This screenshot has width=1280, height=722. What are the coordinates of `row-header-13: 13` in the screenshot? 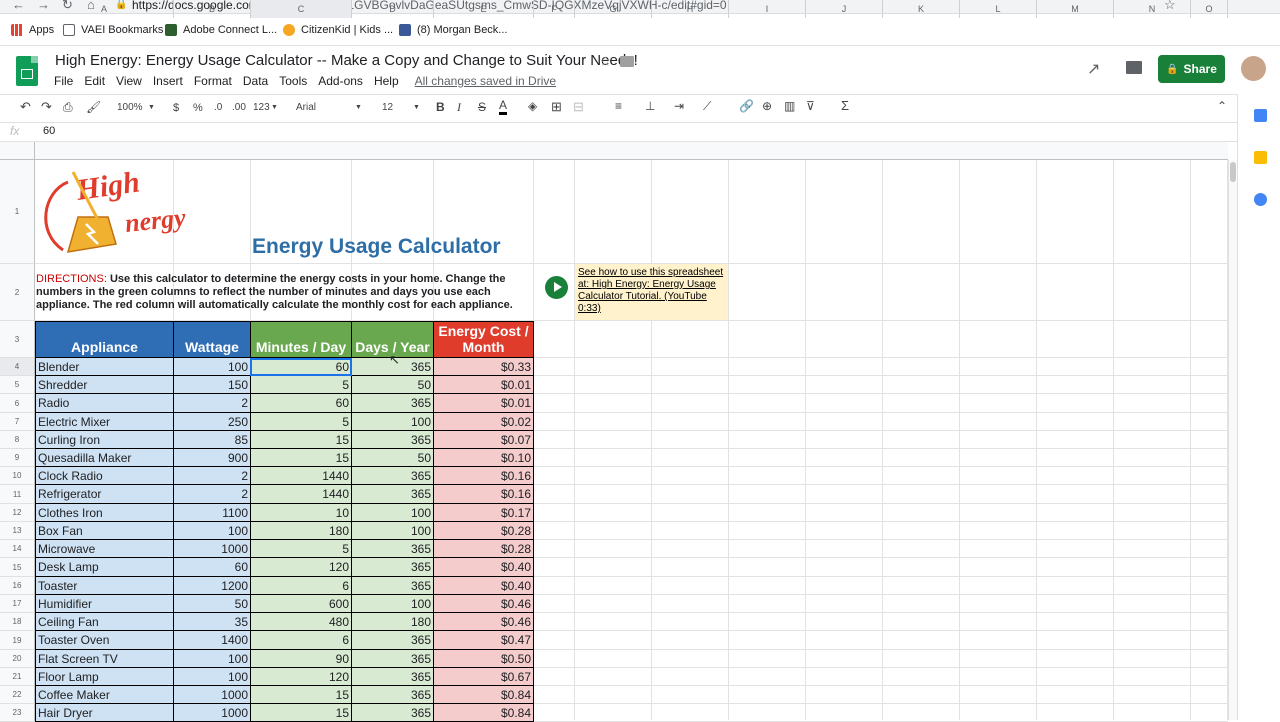 It's located at (17, 531).